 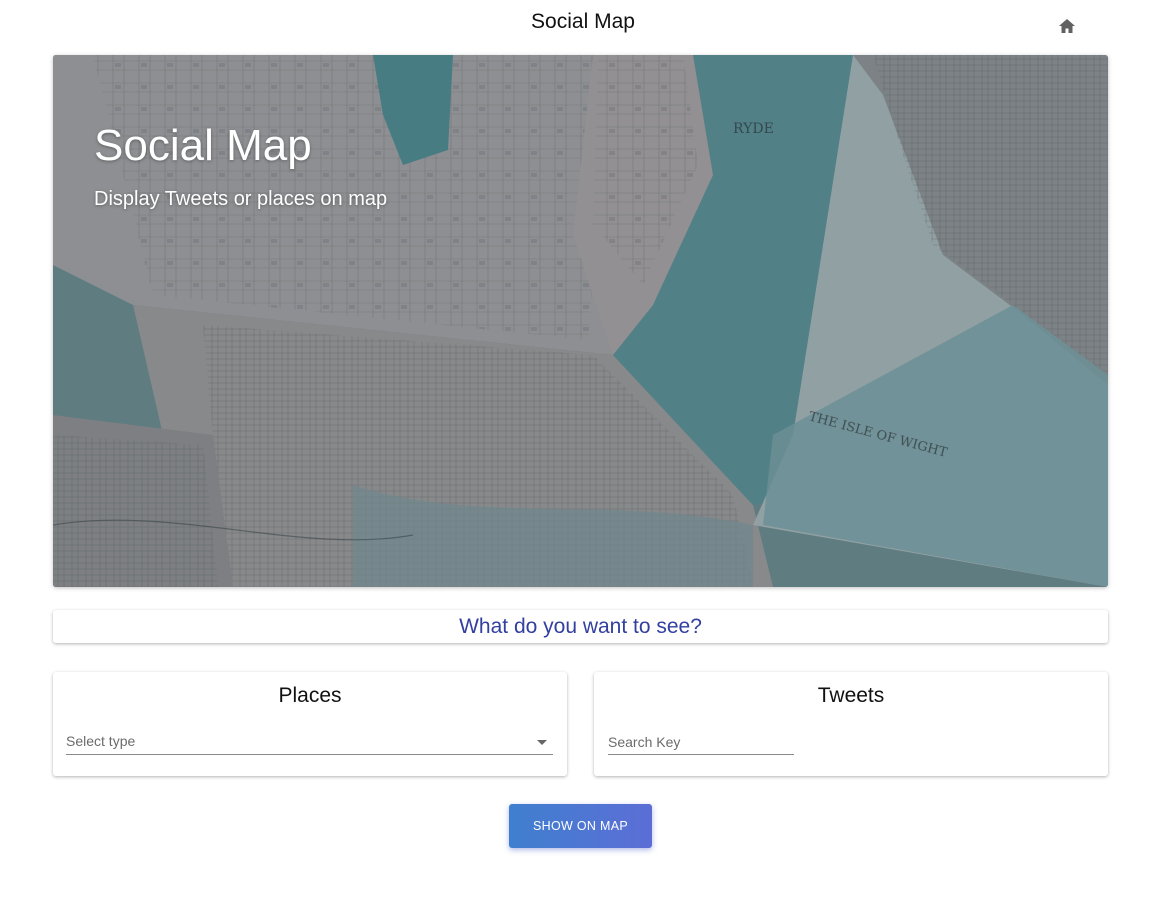 What do you see at coordinates (542, 742) in the screenshot?
I see `caret-down-icon` at bounding box center [542, 742].